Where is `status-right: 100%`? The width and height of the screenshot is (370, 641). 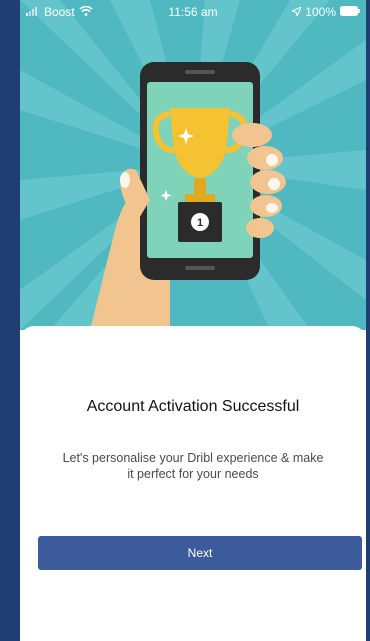
status-right: 100% is located at coordinates (325, 12).